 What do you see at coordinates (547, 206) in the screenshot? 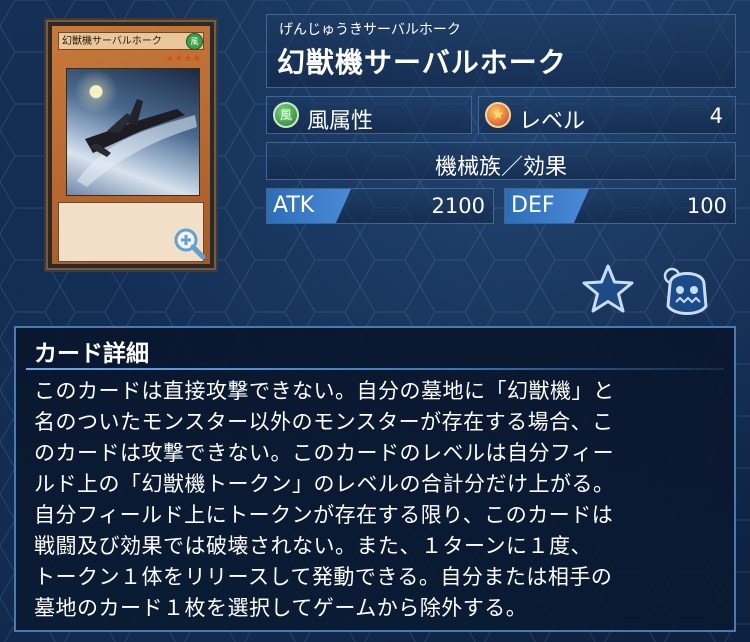
I see `def-label: DEF` at bounding box center [547, 206].